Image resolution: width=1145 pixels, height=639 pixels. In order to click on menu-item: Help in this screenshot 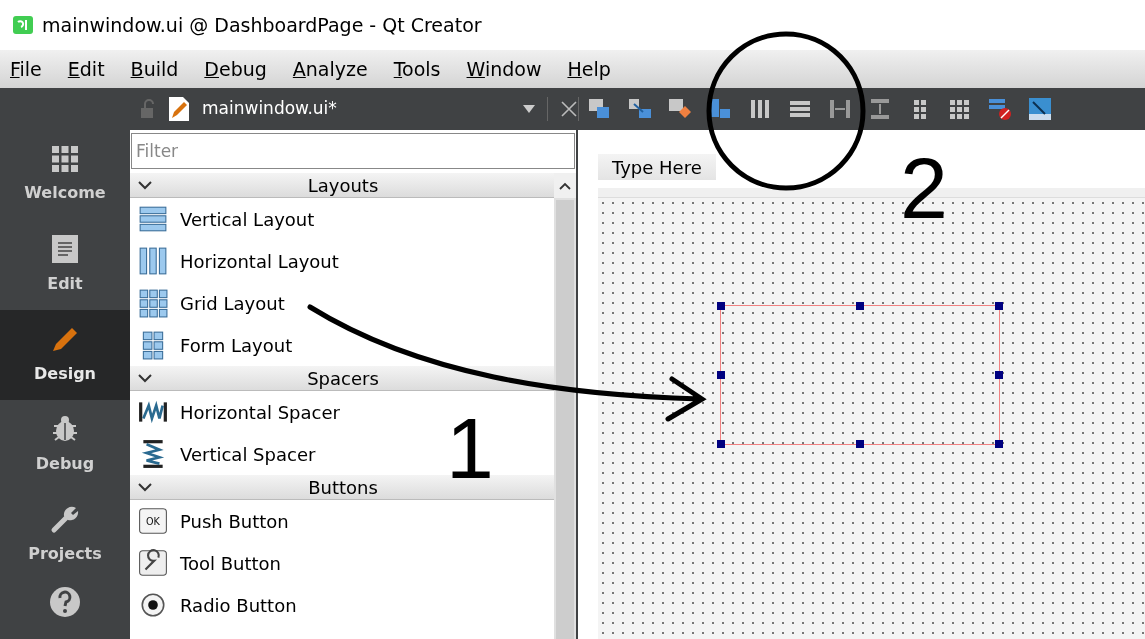, I will do `click(589, 69)`.